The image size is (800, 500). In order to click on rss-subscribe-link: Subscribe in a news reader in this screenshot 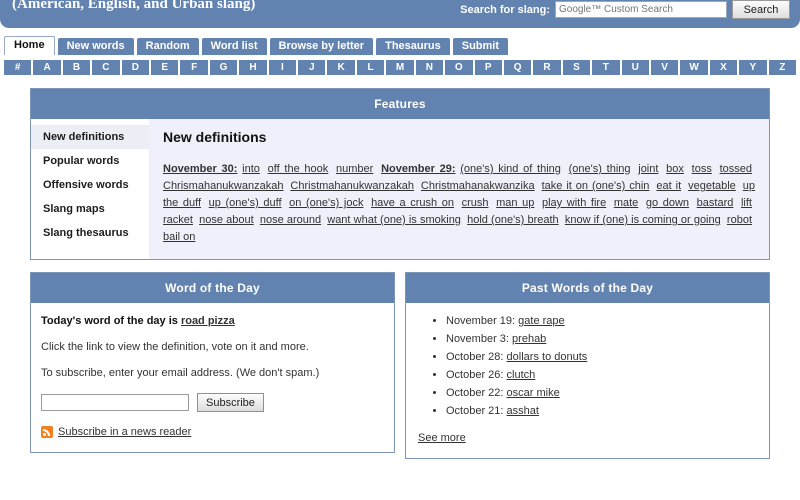, I will do `click(124, 432)`.